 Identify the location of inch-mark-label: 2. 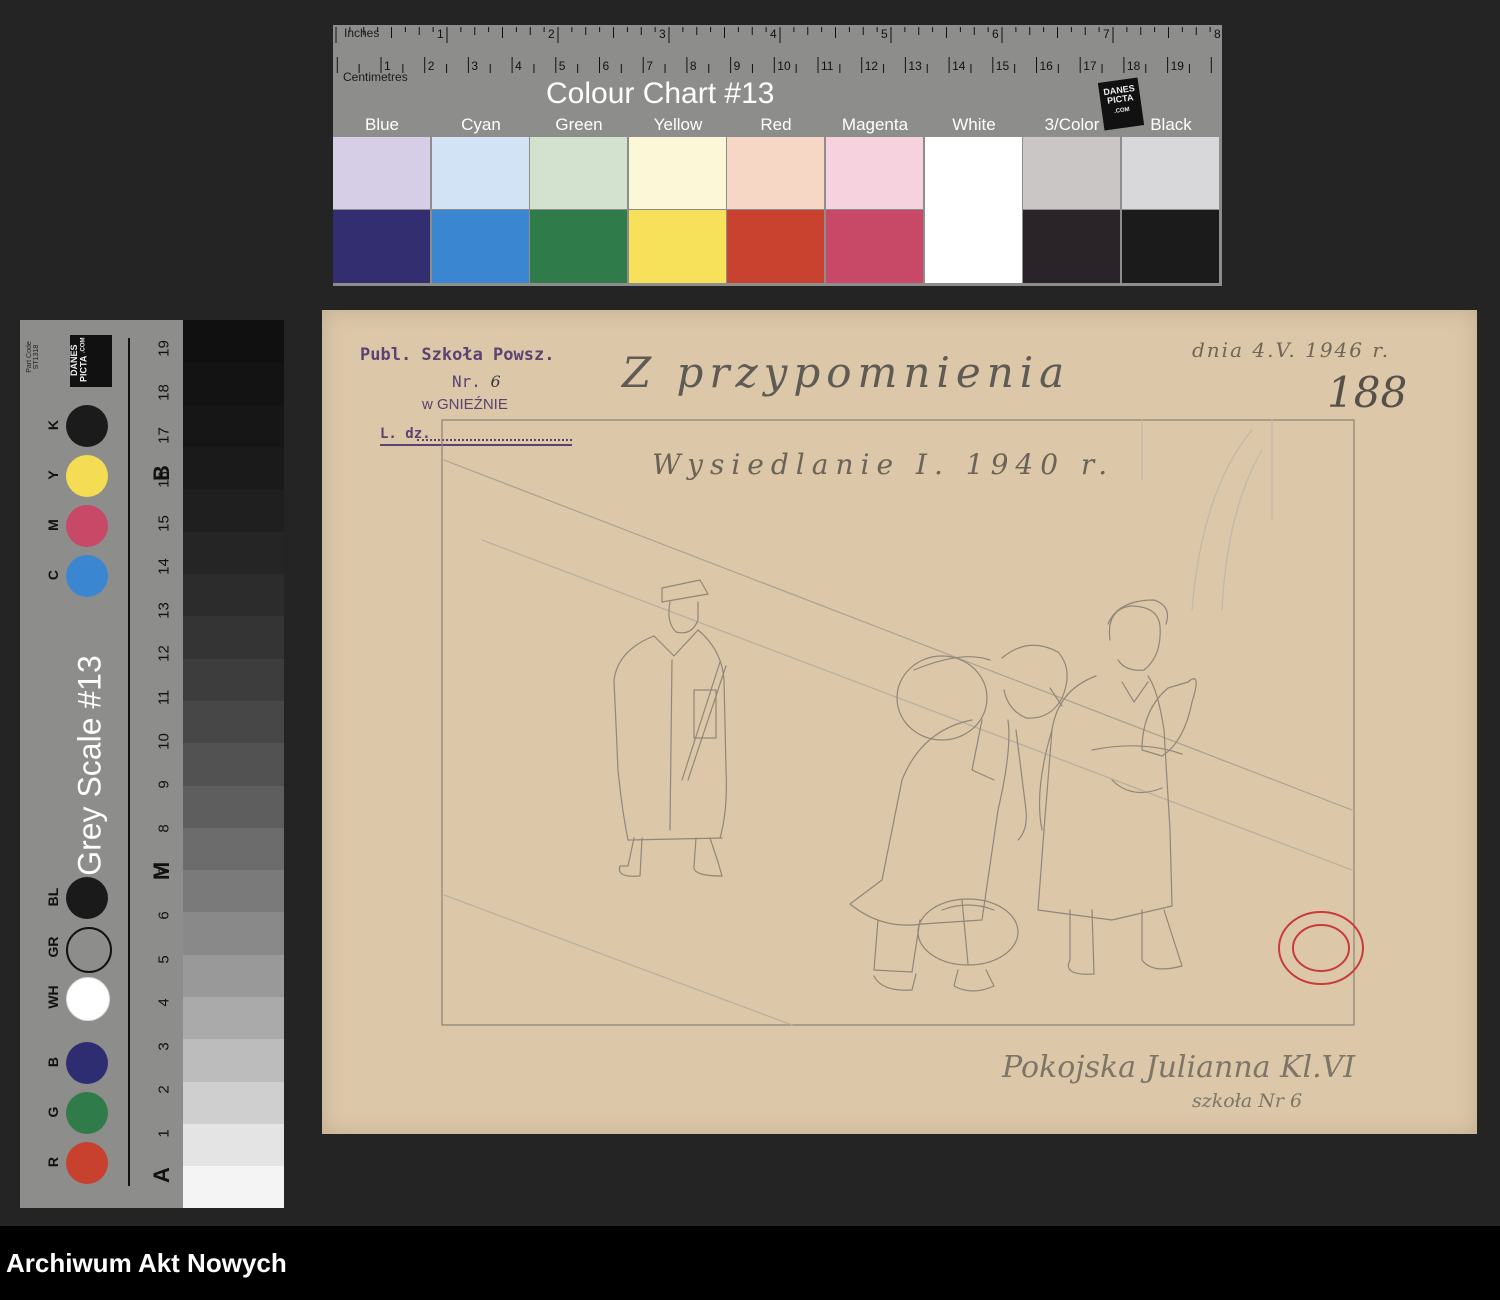
(551, 34).